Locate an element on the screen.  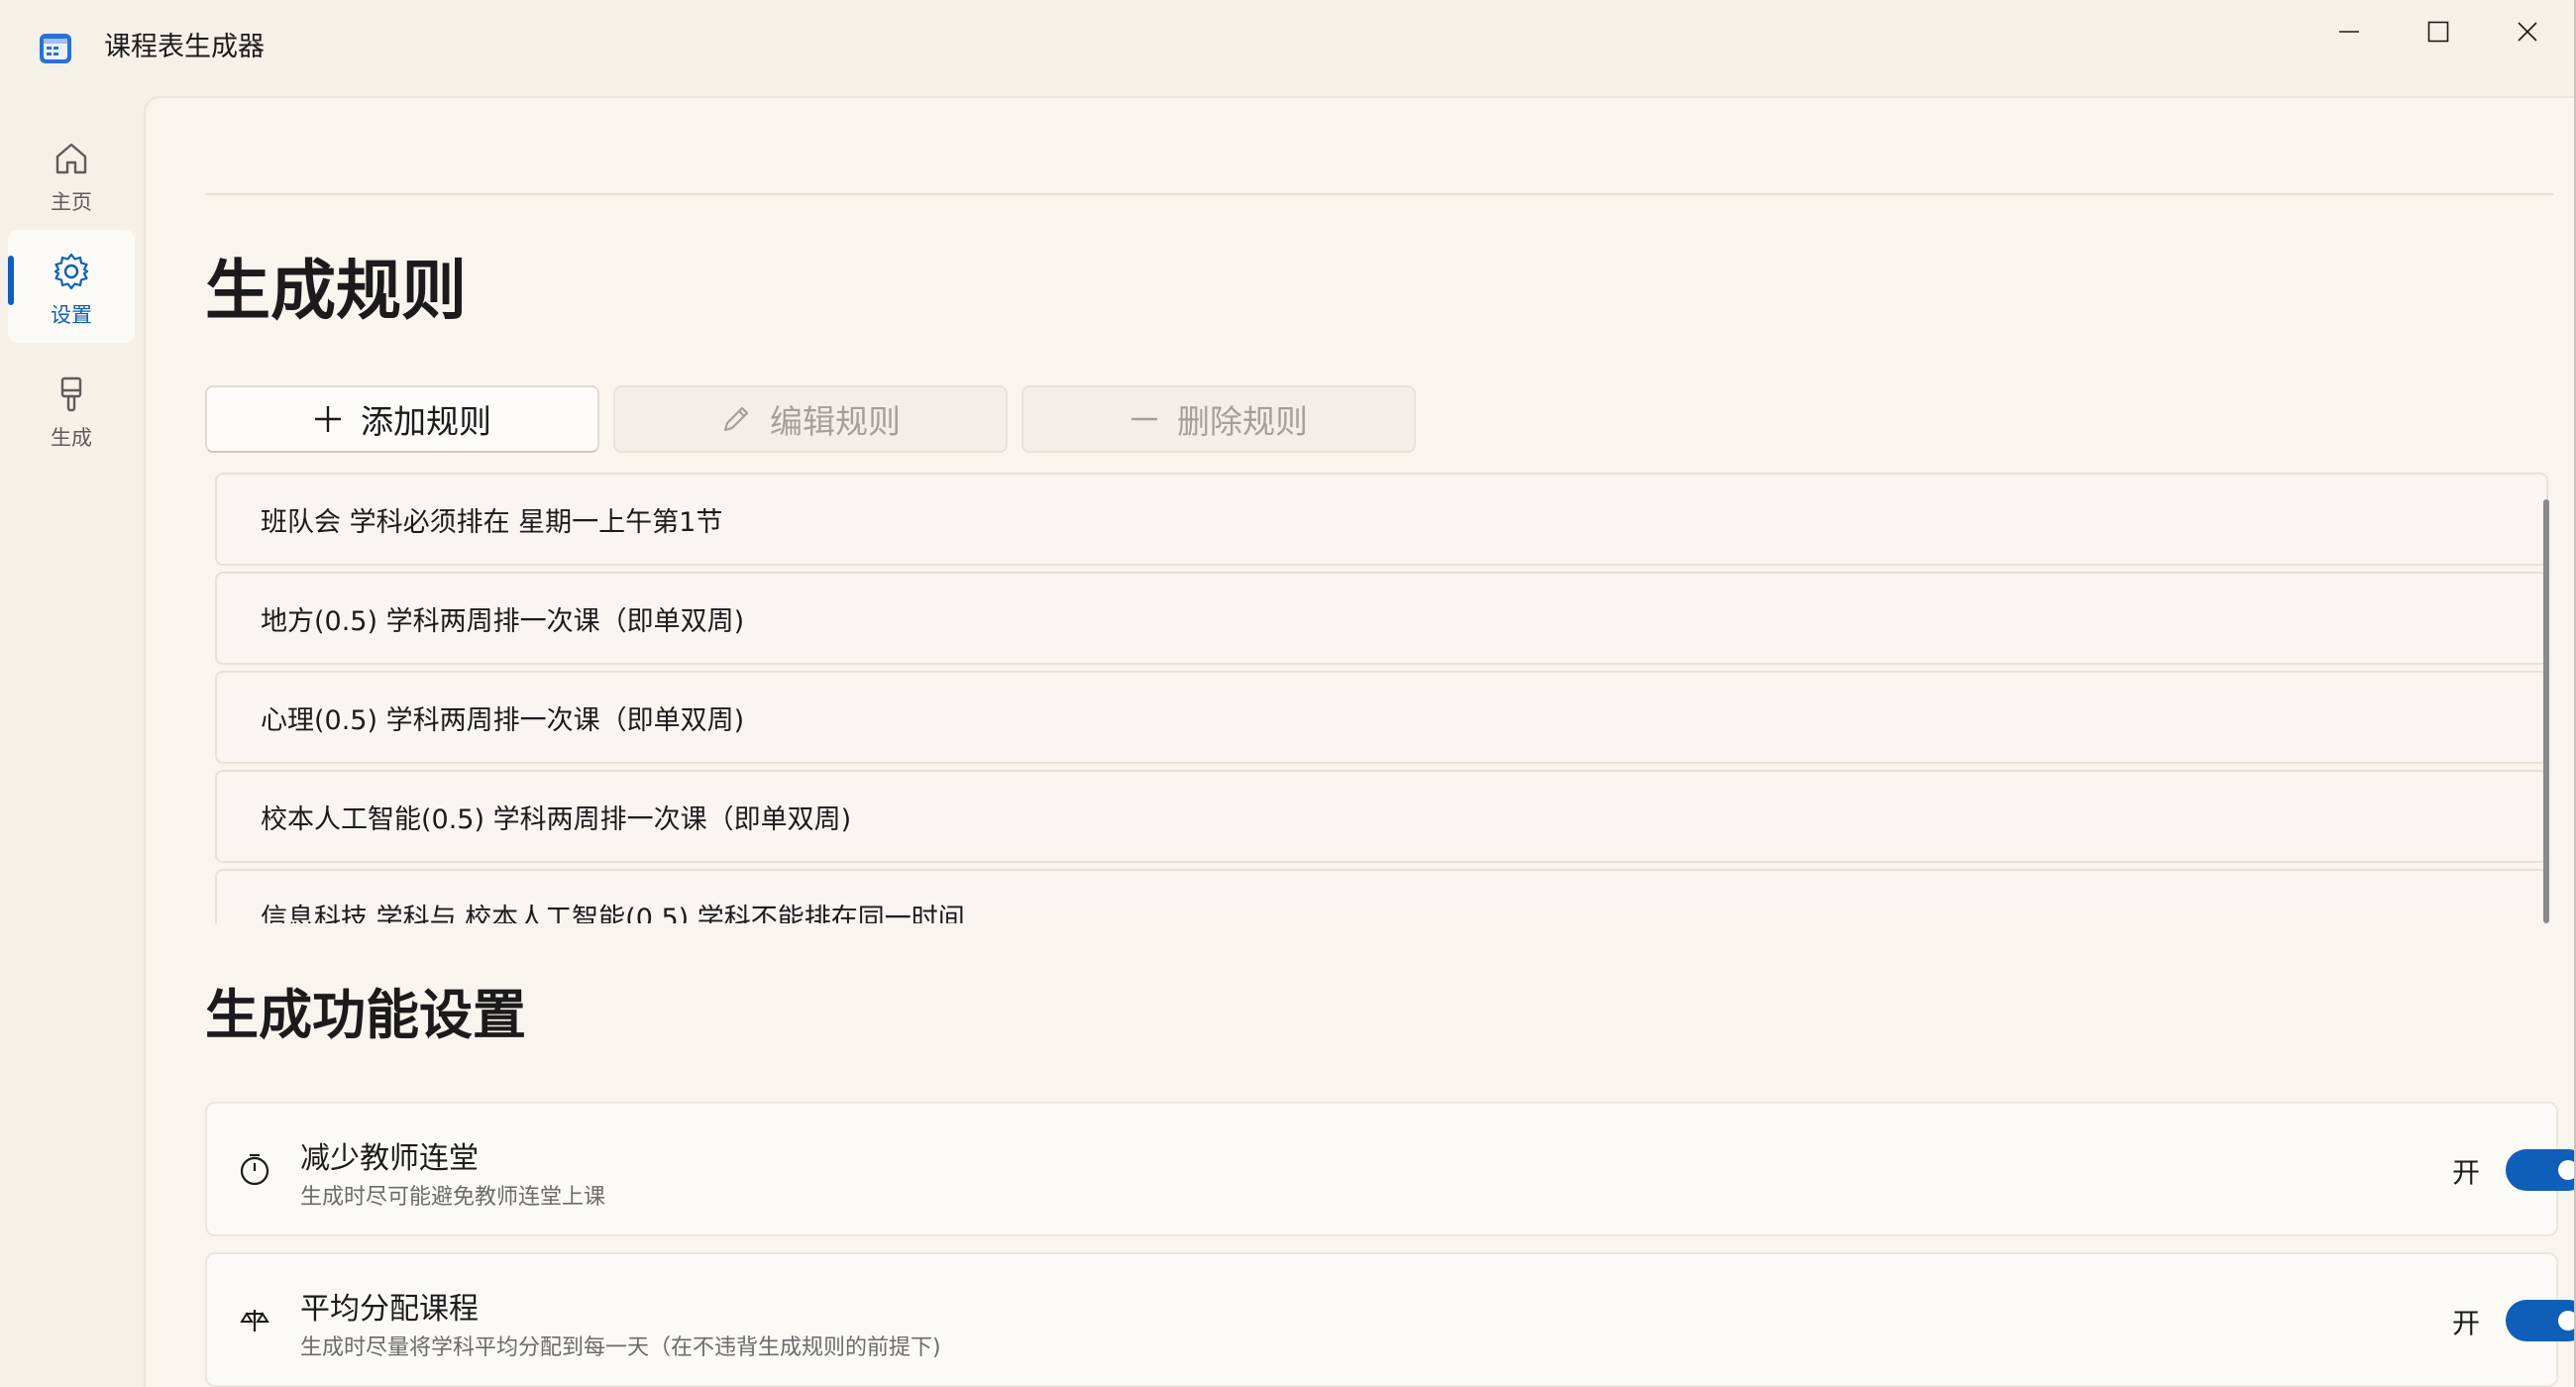
edit-rule-button: 编辑规则 is located at coordinates (810, 419).